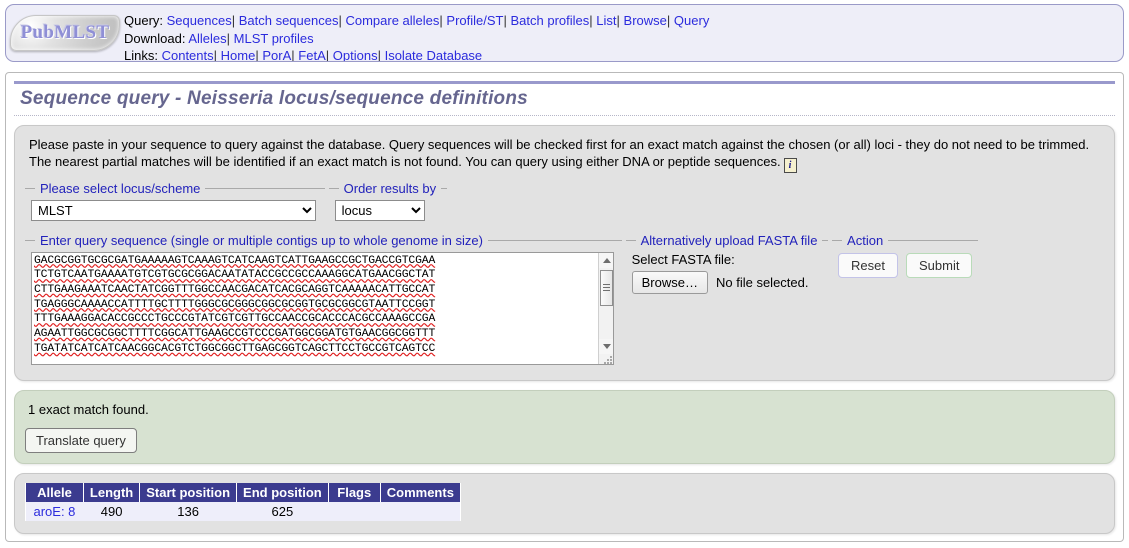 Image resolution: width=1129 pixels, height=548 pixels. I want to click on nav-link-mlst-profiles: MLST profiles, so click(274, 38).